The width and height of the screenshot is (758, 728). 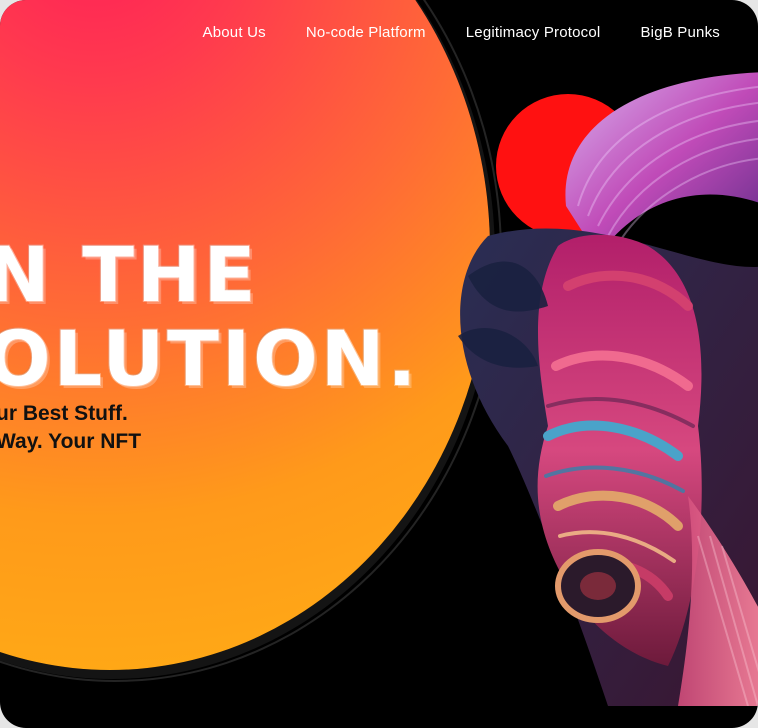 I want to click on hero-subheading: ur Best Stuff. Way. Your NFT, so click(x=70, y=428).